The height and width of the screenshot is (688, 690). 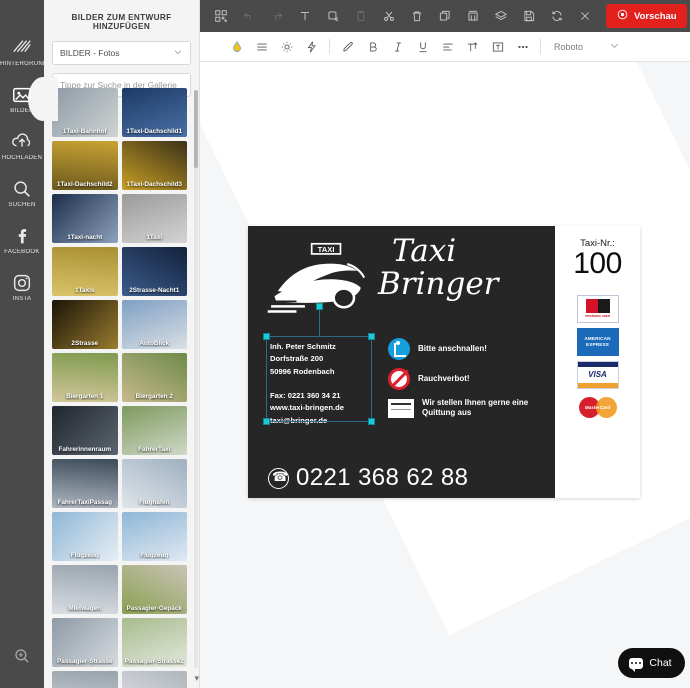 What do you see at coordinates (85, 449) in the screenshot?
I see `gallery-thumbnail-caption: Fahrerinnenraum` at bounding box center [85, 449].